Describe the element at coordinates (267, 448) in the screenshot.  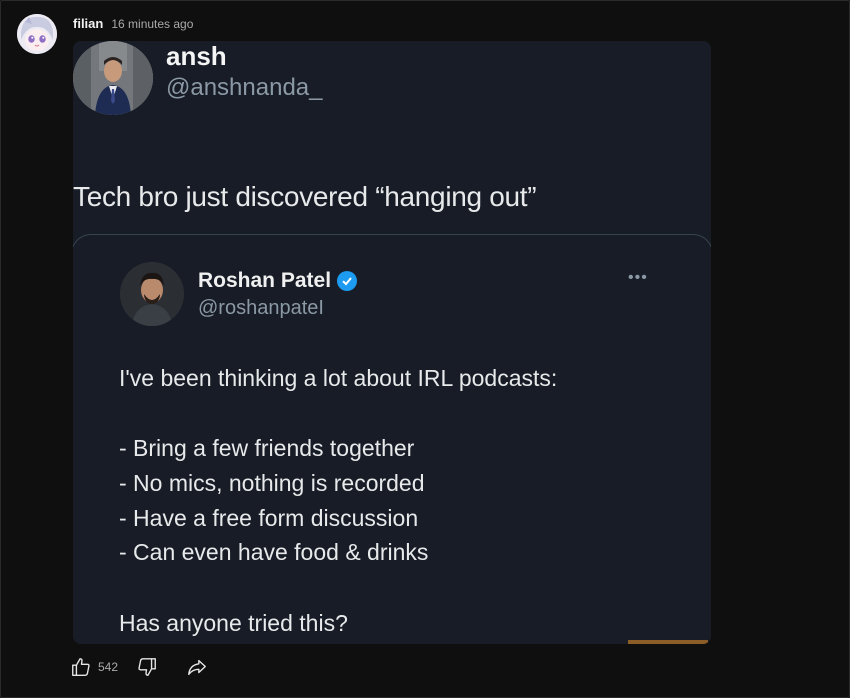
I see `quoted-line: - Bring a few friends together` at that location.